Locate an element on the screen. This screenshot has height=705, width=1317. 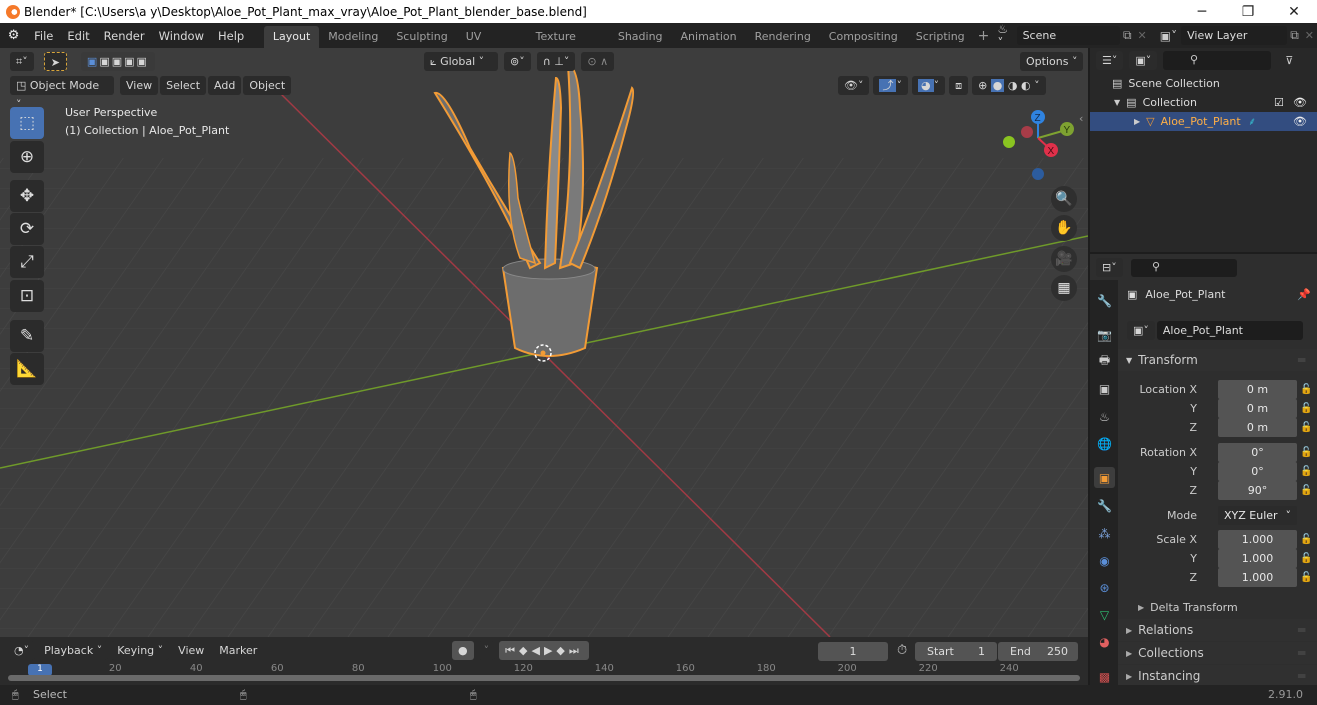
snap-toggle: ∩ ⊥˅ is located at coordinates (556, 61).